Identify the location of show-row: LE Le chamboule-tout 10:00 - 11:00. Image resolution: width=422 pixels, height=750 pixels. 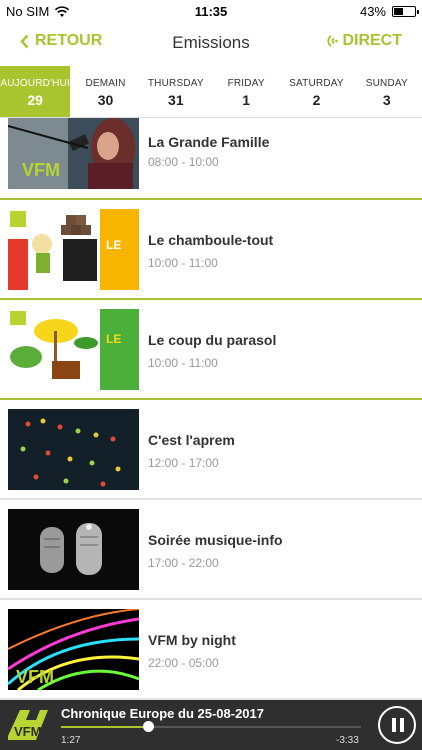
(211, 250).